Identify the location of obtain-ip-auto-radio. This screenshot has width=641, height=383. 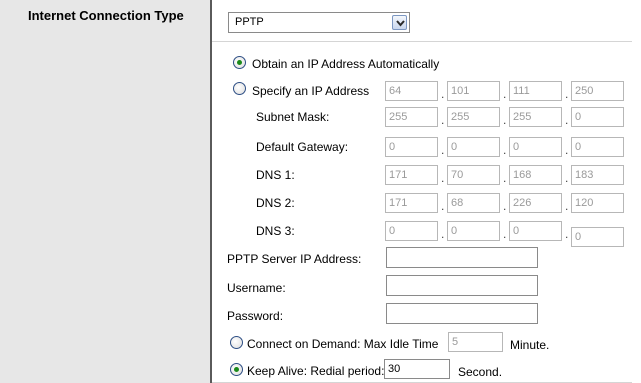
(239, 62).